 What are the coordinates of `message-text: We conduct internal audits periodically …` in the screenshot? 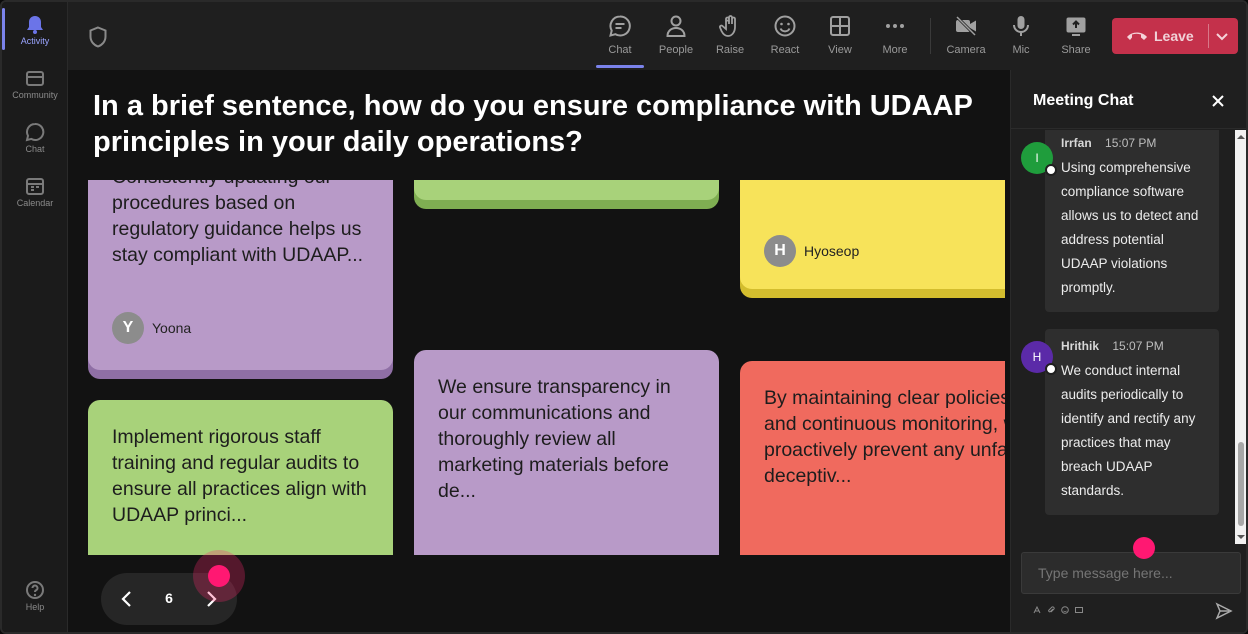 It's located at (1128, 430).